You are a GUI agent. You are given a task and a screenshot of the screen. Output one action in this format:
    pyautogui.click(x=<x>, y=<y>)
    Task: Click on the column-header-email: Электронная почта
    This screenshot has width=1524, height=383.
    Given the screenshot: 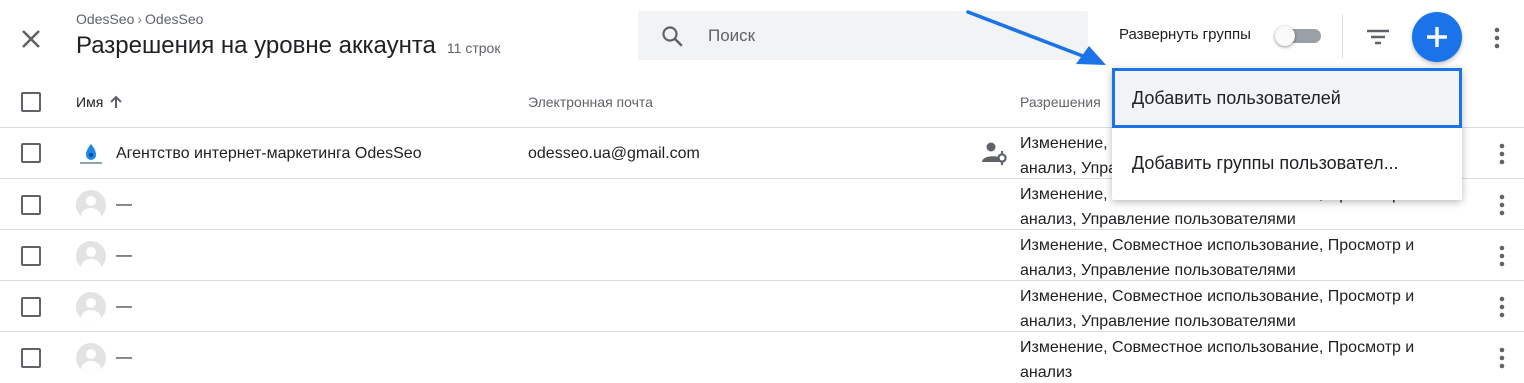 What is the action you would take?
    pyautogui.click(x=590, y=102)
    